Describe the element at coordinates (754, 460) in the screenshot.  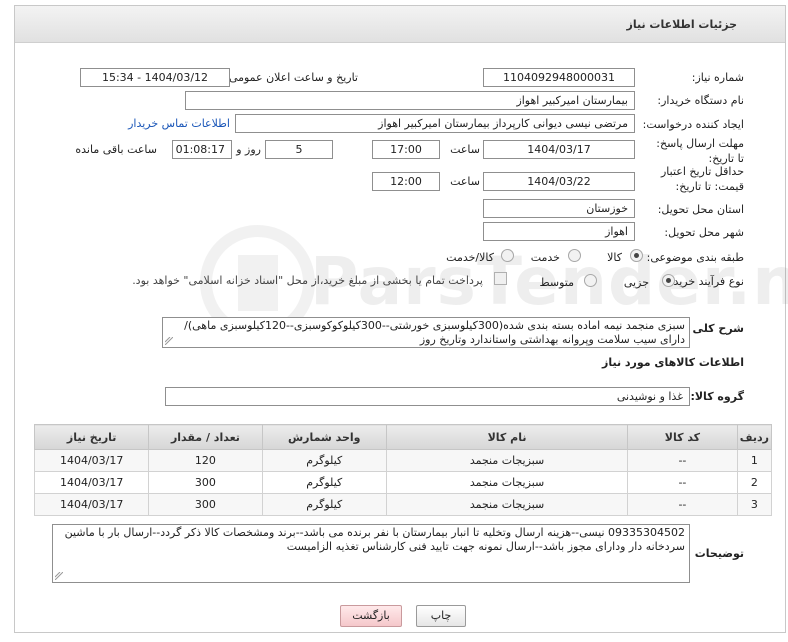
I see `row-index: 1` at that location.